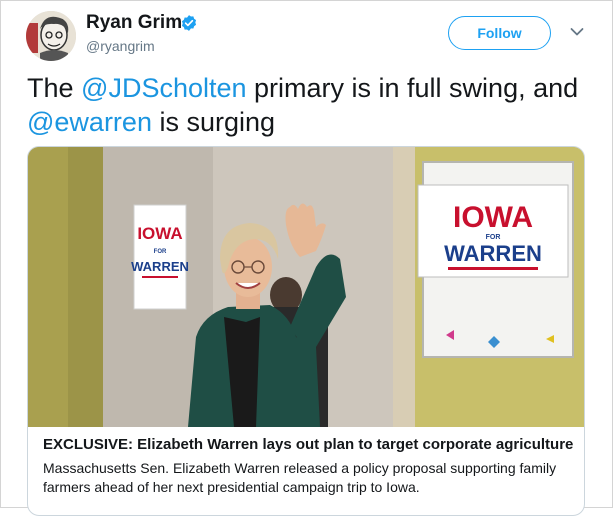 The height and width of the screenshot is (516, 613). I want to click on sign-right-line1: IOWA, so click(493, 217).